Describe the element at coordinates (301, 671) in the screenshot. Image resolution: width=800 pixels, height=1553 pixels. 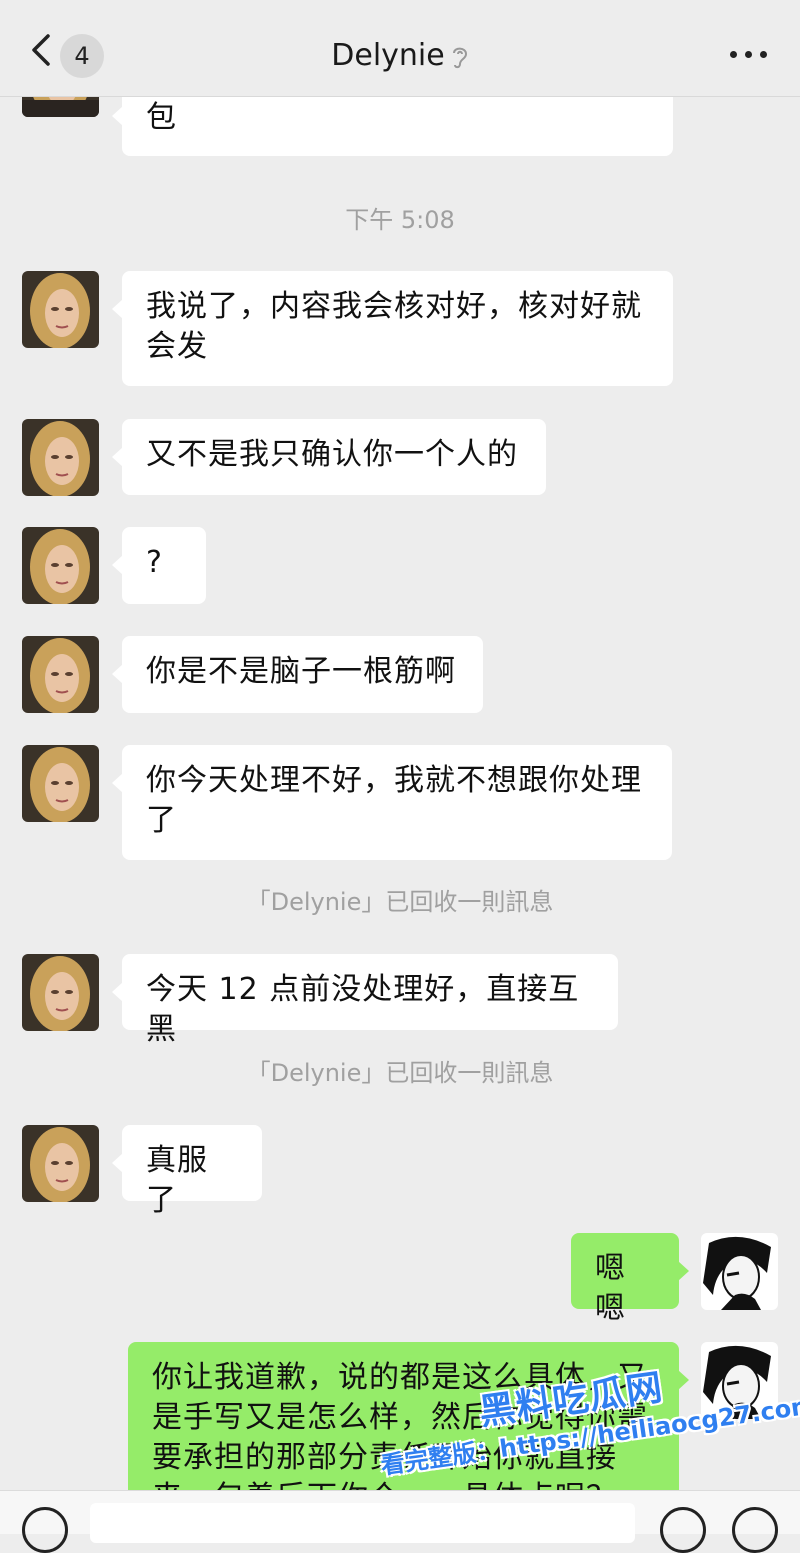
I see `message-text: 你是不是脑子一根筋啊` at that location.